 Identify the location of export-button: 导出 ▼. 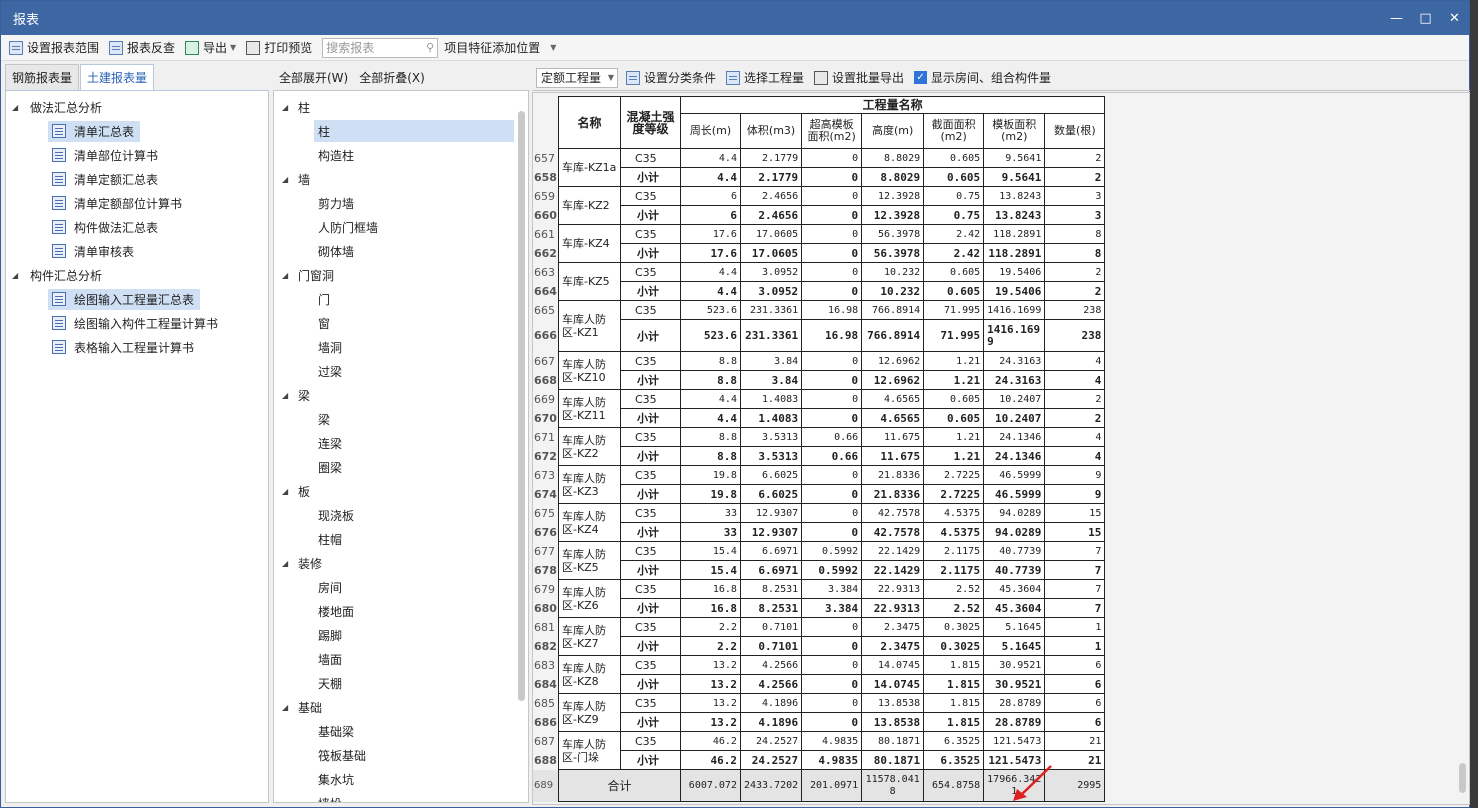
(210, 47).